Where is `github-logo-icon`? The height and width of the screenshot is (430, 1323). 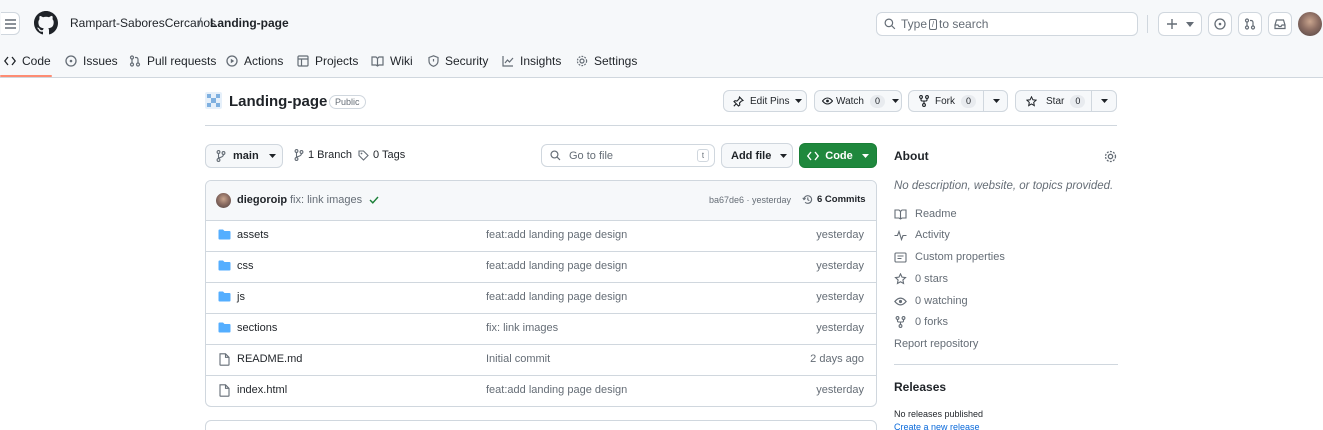
github-logo-icon is located at coordinates (46, 23).